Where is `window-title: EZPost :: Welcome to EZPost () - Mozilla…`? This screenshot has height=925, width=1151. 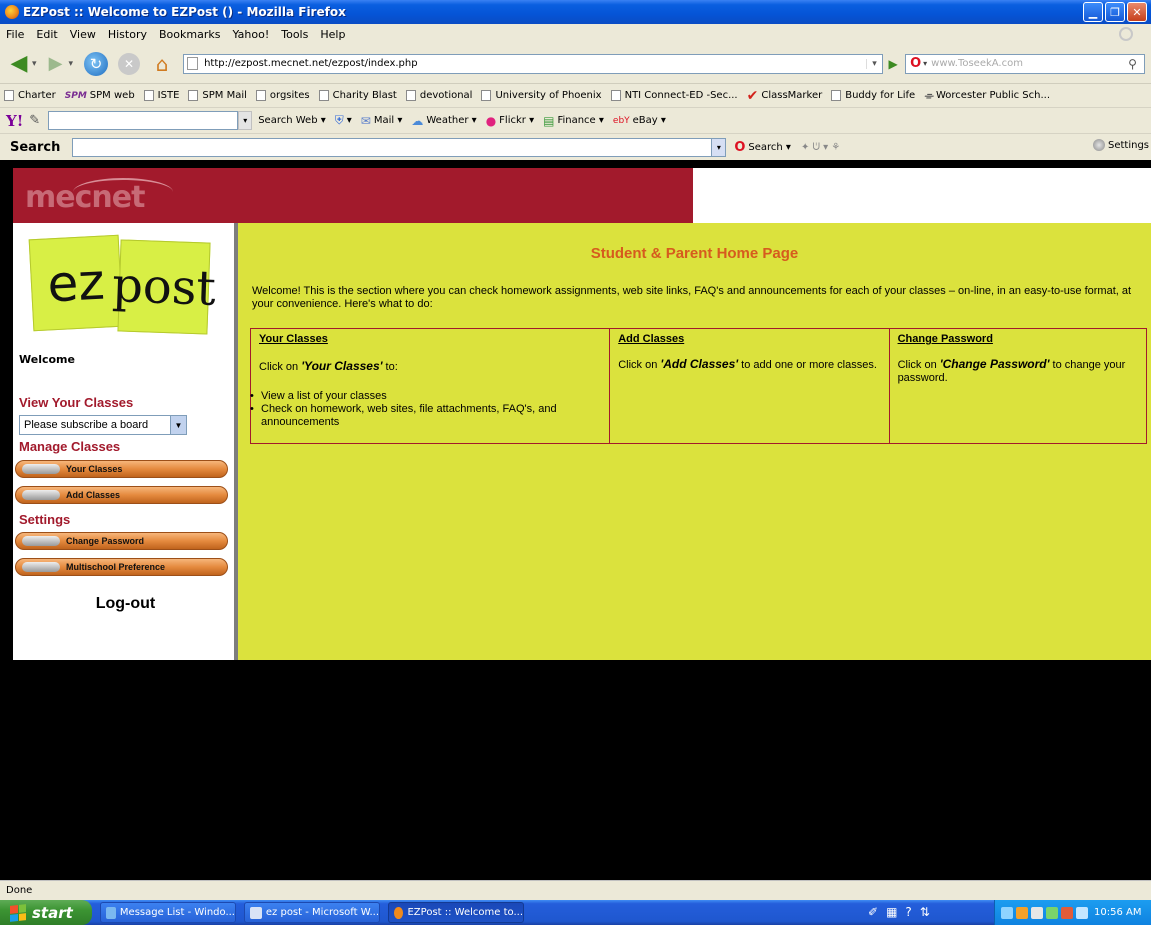 window-title: EZPost :: Welcome to EZPost () - Mozilla… is located at coordinates (184, 12).